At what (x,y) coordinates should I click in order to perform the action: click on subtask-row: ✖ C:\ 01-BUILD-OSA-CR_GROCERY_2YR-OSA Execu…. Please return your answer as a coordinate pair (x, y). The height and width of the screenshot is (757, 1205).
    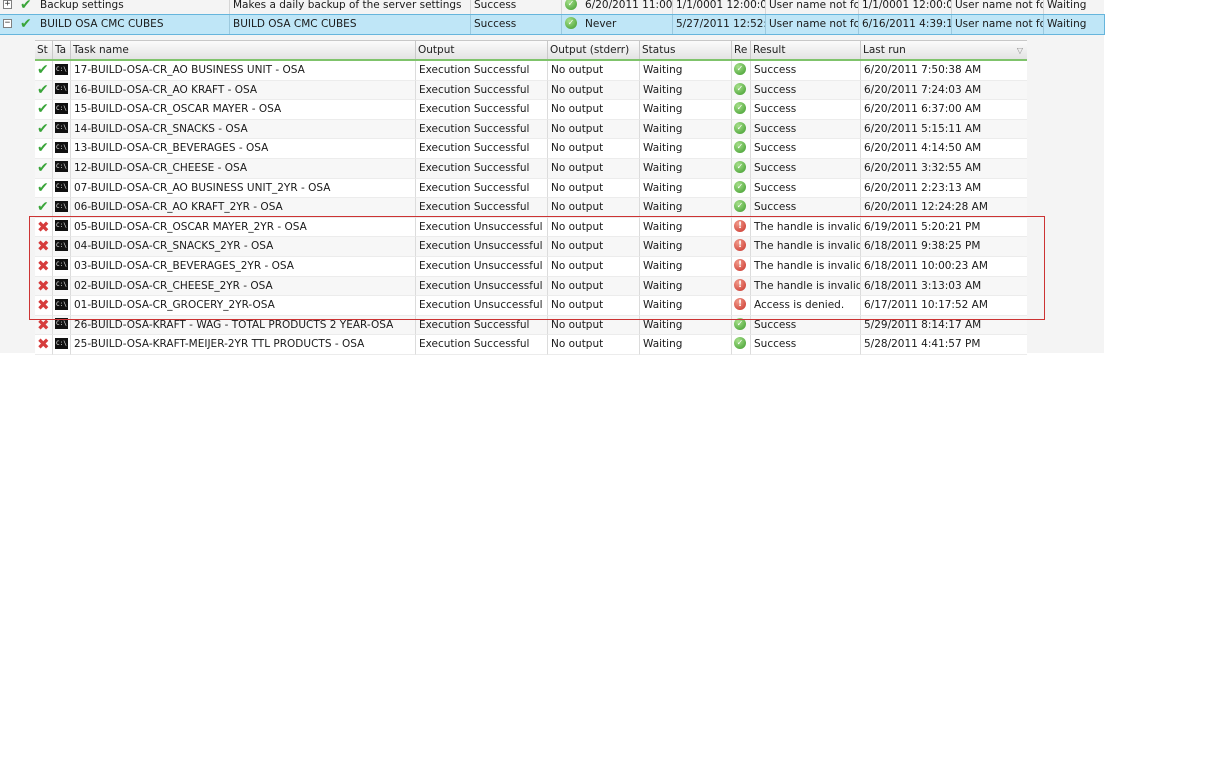
    Looking at the image, I should click on (531, 306).